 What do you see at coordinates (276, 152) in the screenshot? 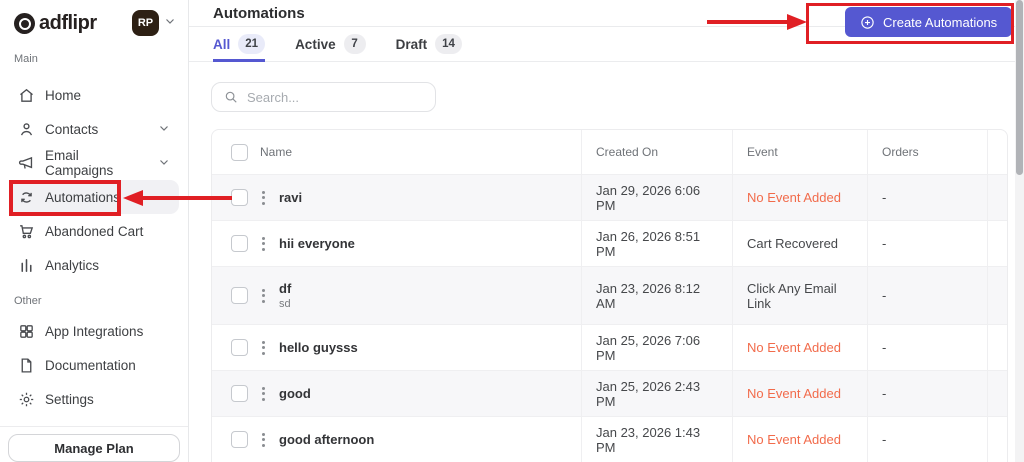
I see `column-header-name: Name` at bounding box center [276, 152].